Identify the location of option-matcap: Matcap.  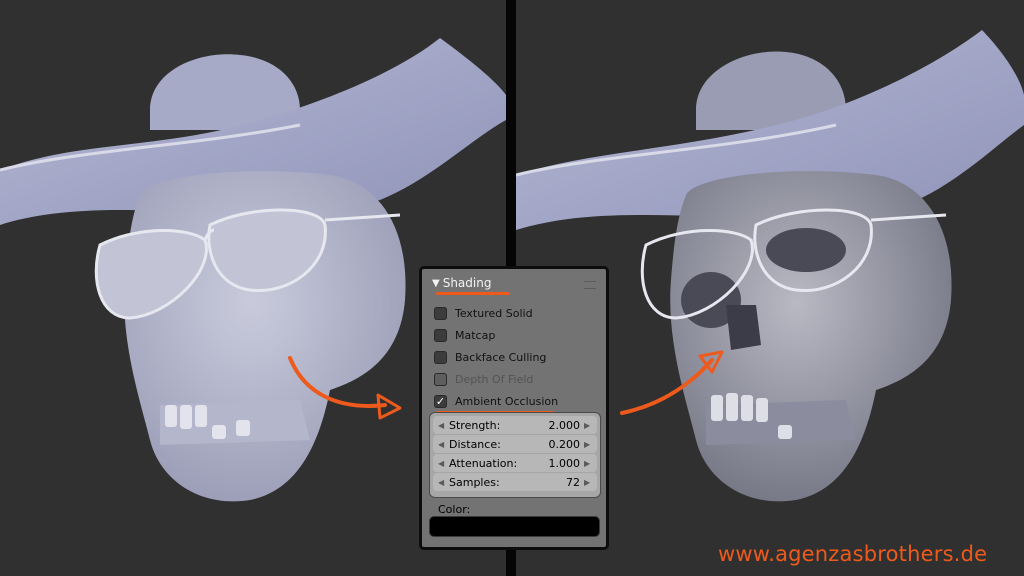
(464, 335).